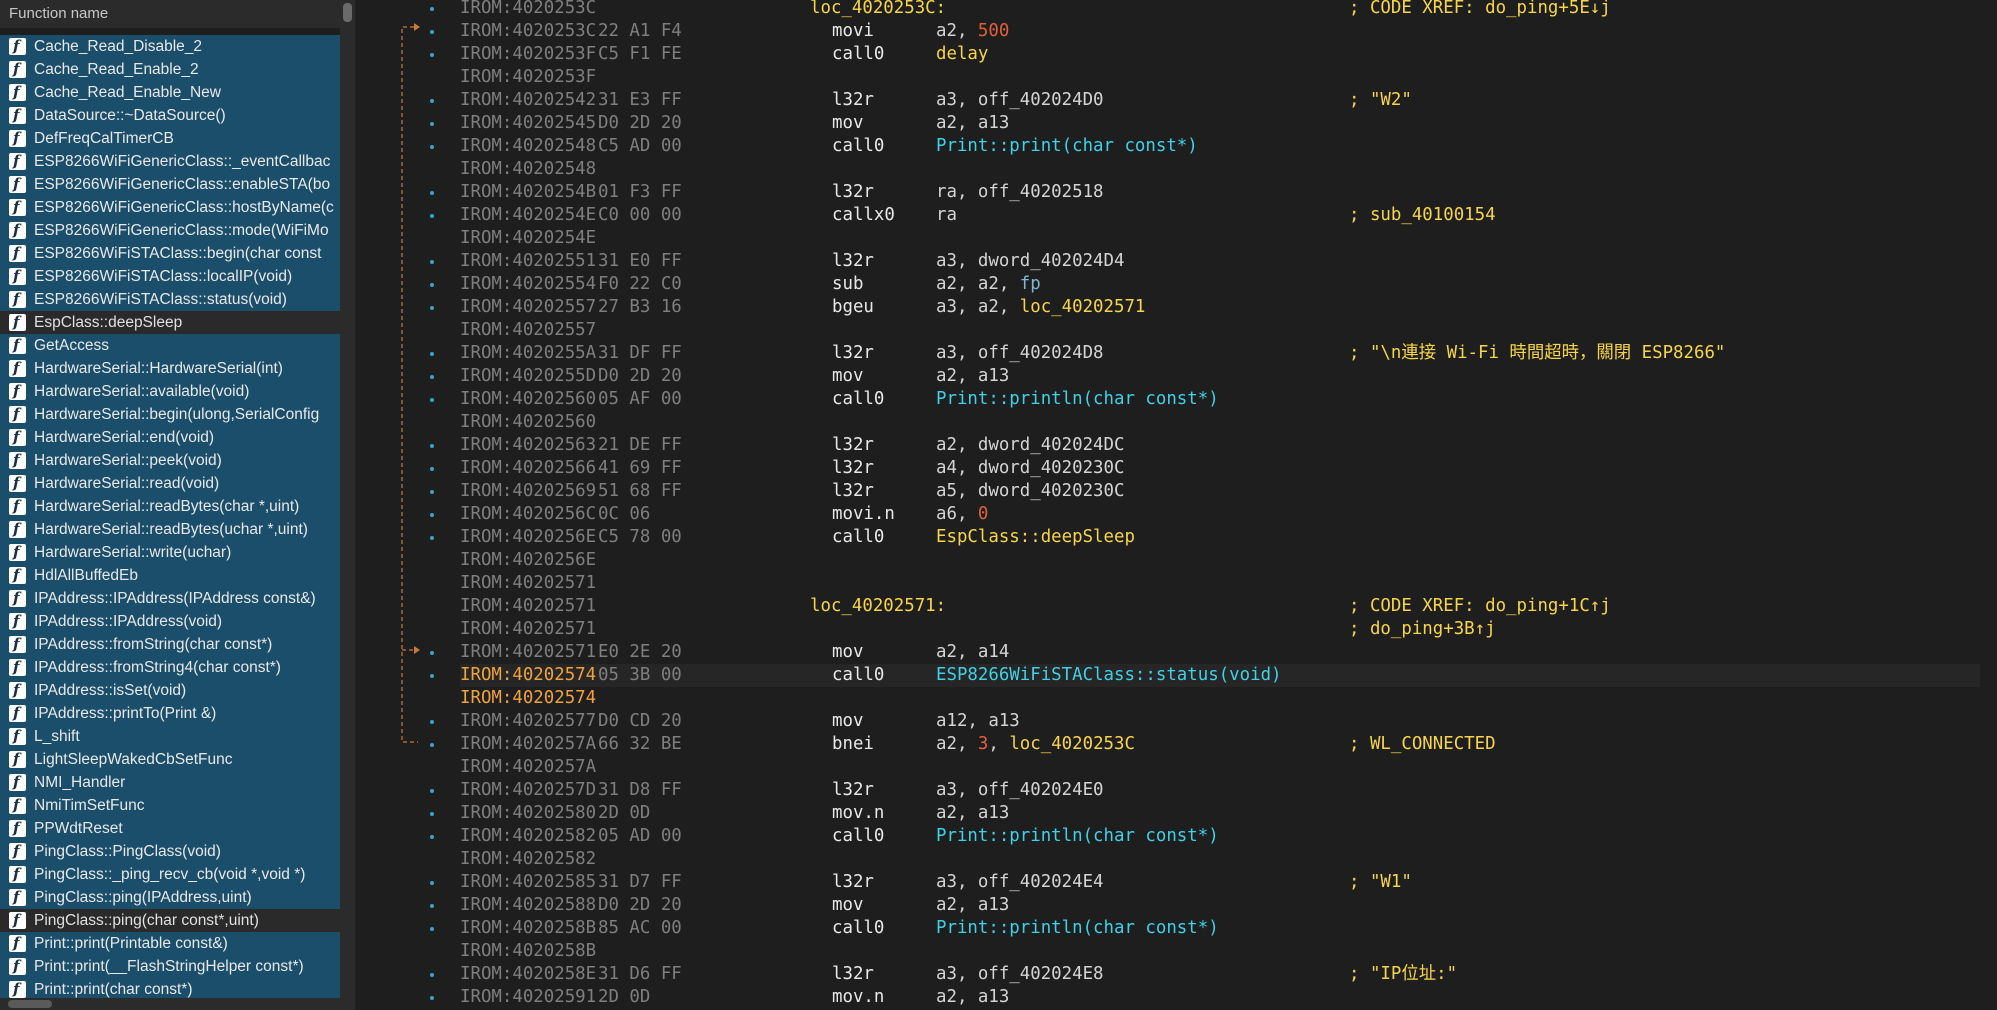 This screenshot has width=1997, height=1010. I want to click on function-list-item: IPAddress::isSet(void), so click(170, 690).